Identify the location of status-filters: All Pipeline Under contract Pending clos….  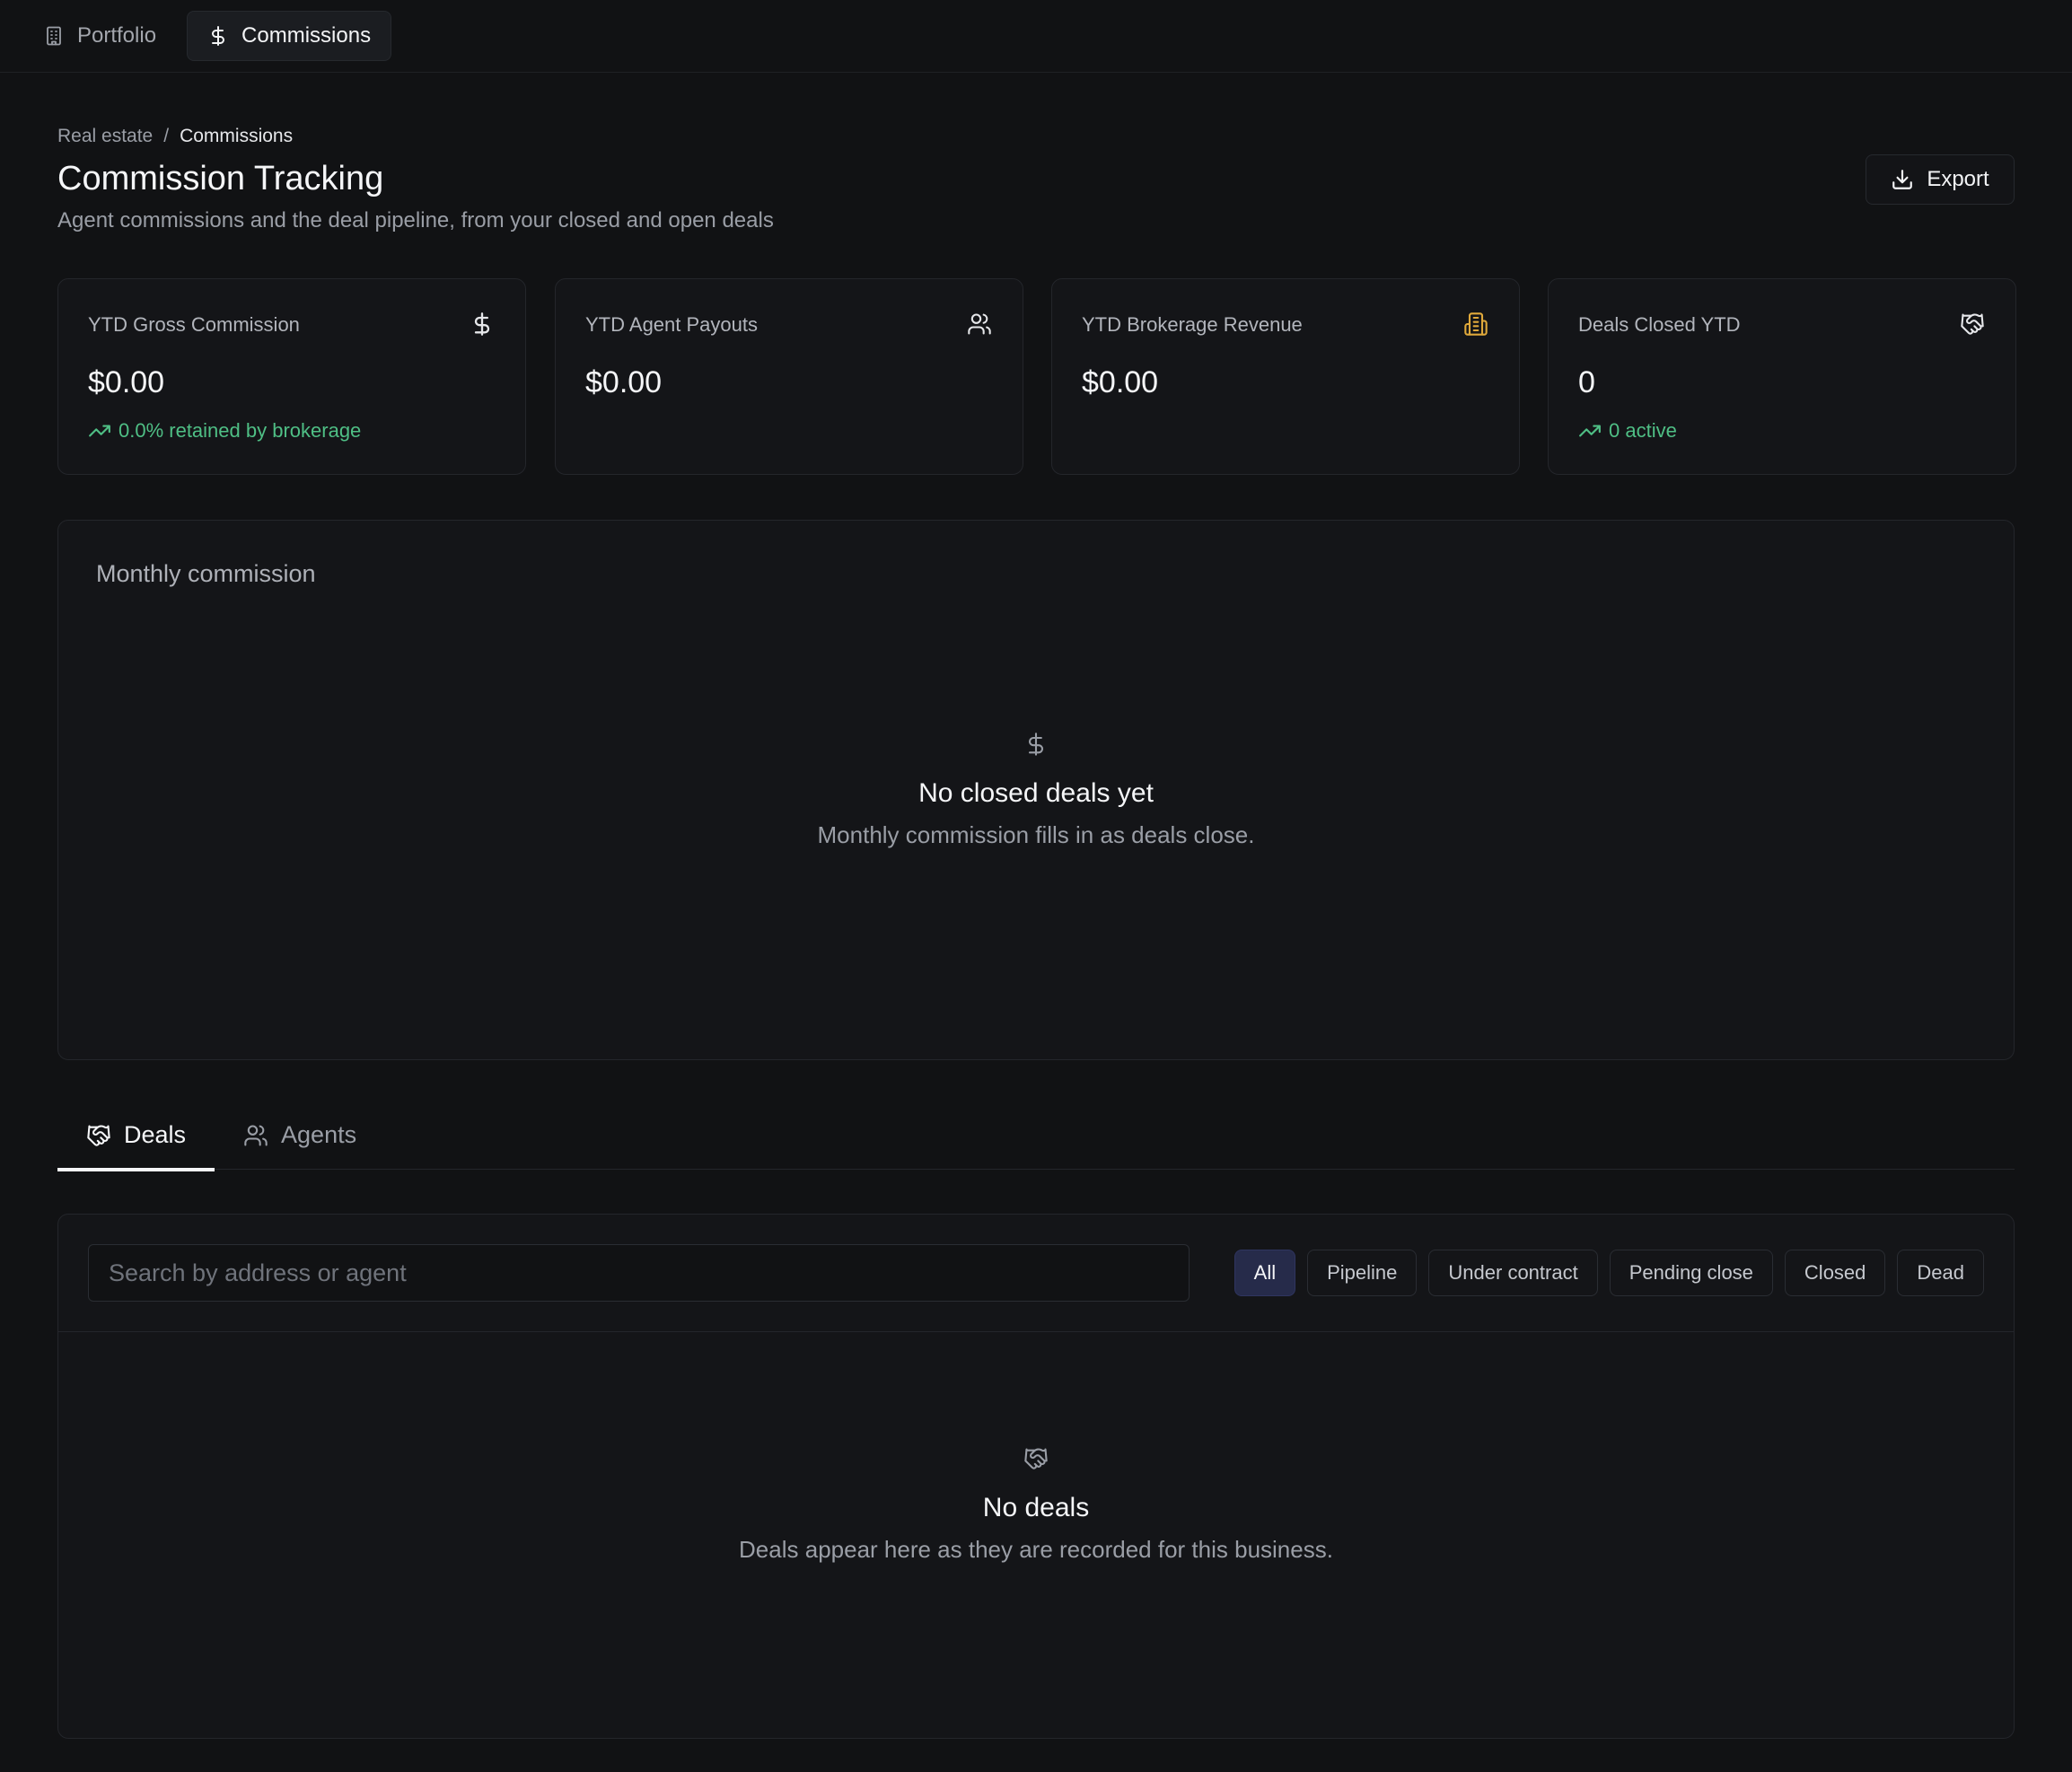
(1609, 1273).